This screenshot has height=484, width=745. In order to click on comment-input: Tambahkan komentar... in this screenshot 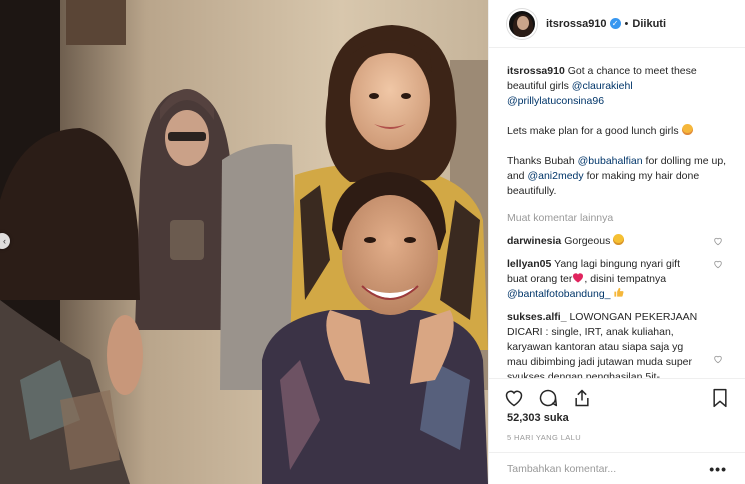, I will do `click(561, 469)`.